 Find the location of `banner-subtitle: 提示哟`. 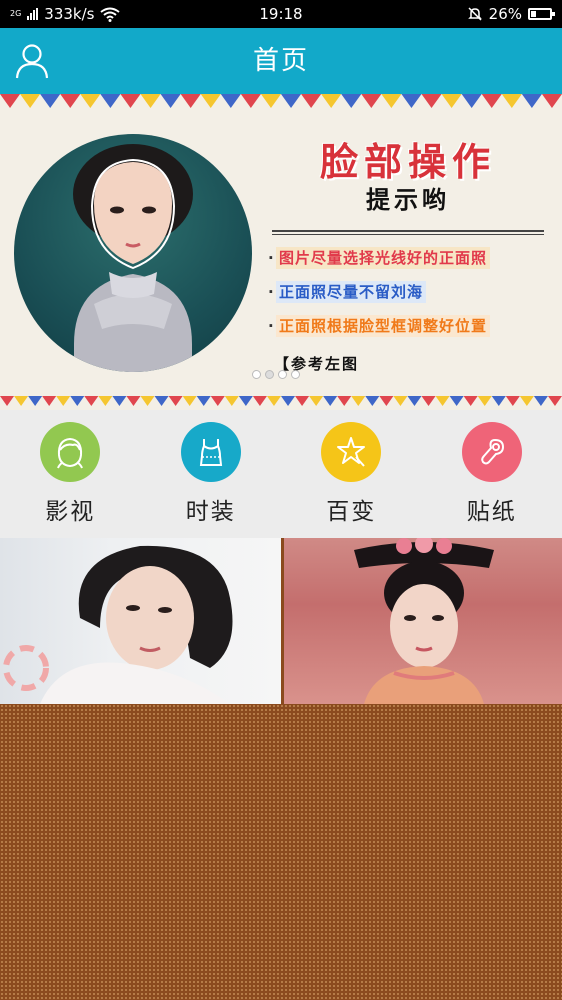

banner-subtitle: 提示哟 is located at coordinates (408, 200).